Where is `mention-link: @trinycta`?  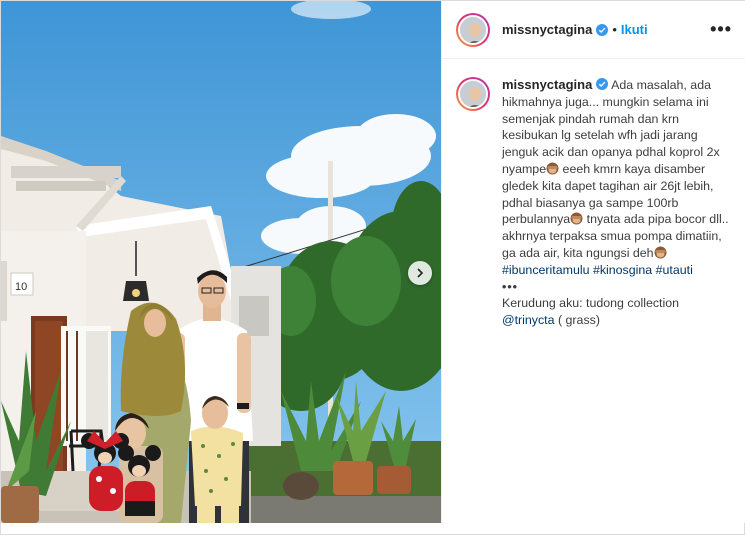
mention-link: @trinycta is located at coordinates (528, 320).